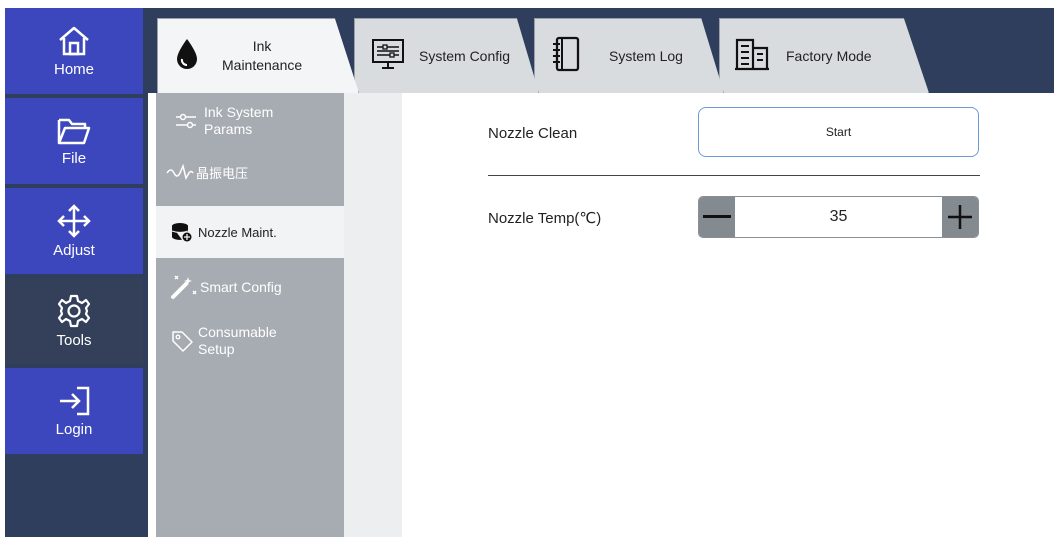 This screenshot has width=1054, height=537. What do you see at coordinates (262, 65) in the screenshot?
I see `tab-ink-label-line2: Maintenance` at bounding box center [262, 65].